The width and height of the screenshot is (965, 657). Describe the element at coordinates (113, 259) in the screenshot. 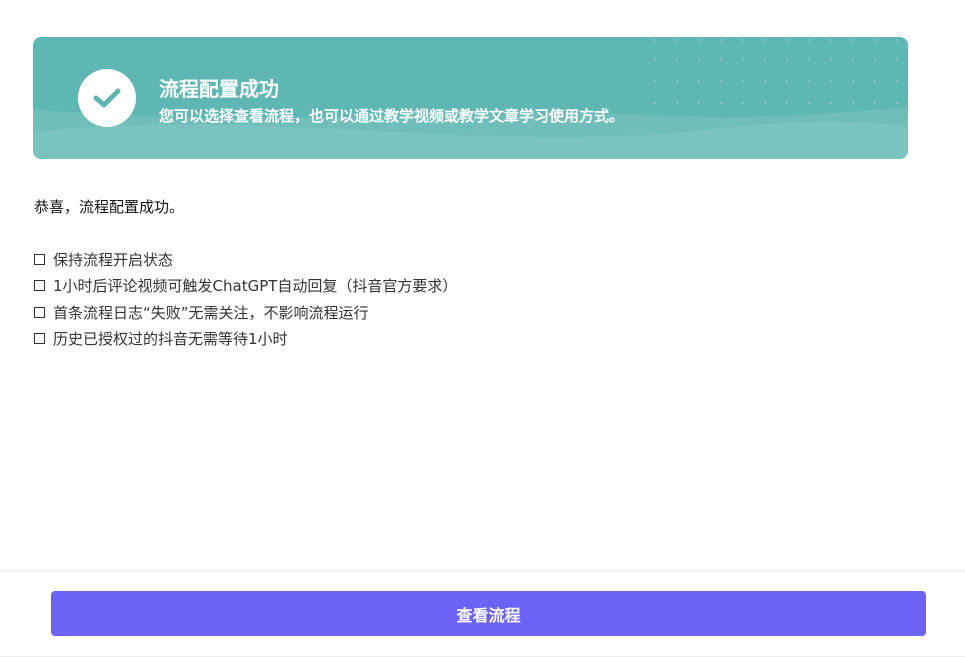

I see `checklist-item-label: 保持流程开启状态` at that location.